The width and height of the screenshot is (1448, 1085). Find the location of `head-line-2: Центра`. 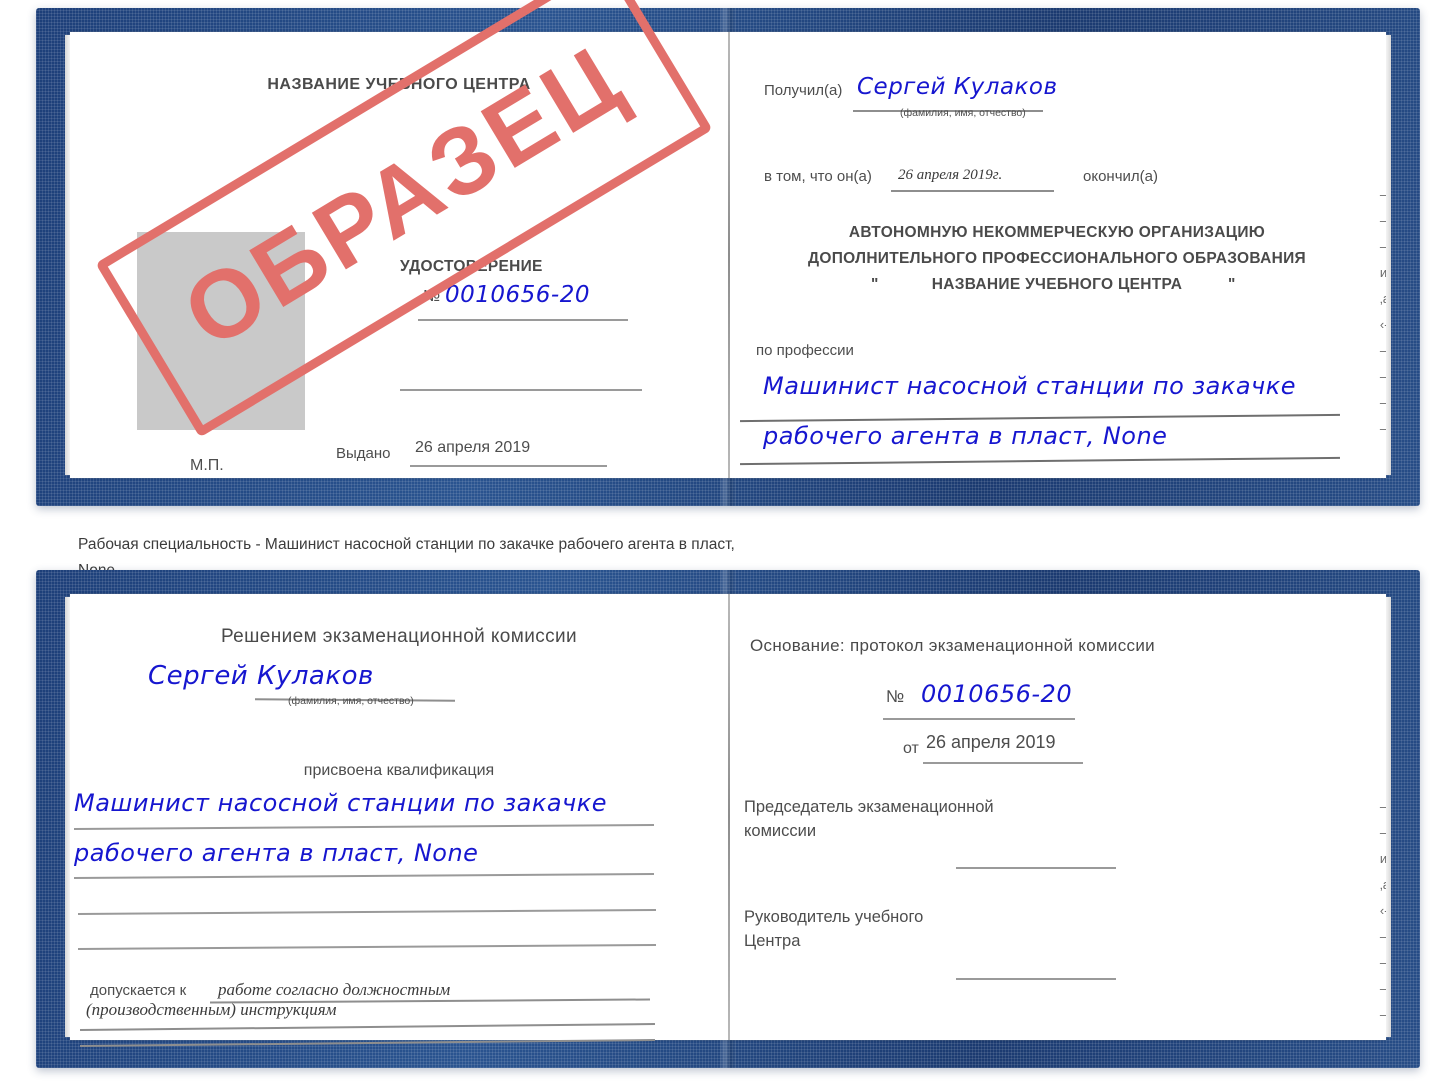

head-line-2: Центра is located at coordinates (772, 941).